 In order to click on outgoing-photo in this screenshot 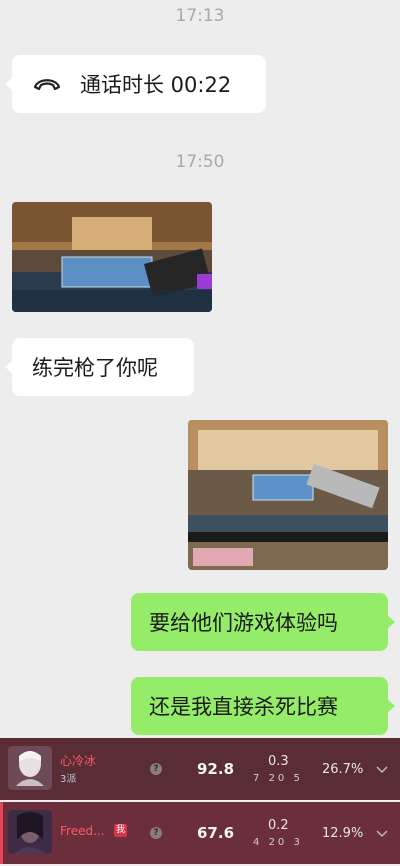, I will do `click(288, 495)`.